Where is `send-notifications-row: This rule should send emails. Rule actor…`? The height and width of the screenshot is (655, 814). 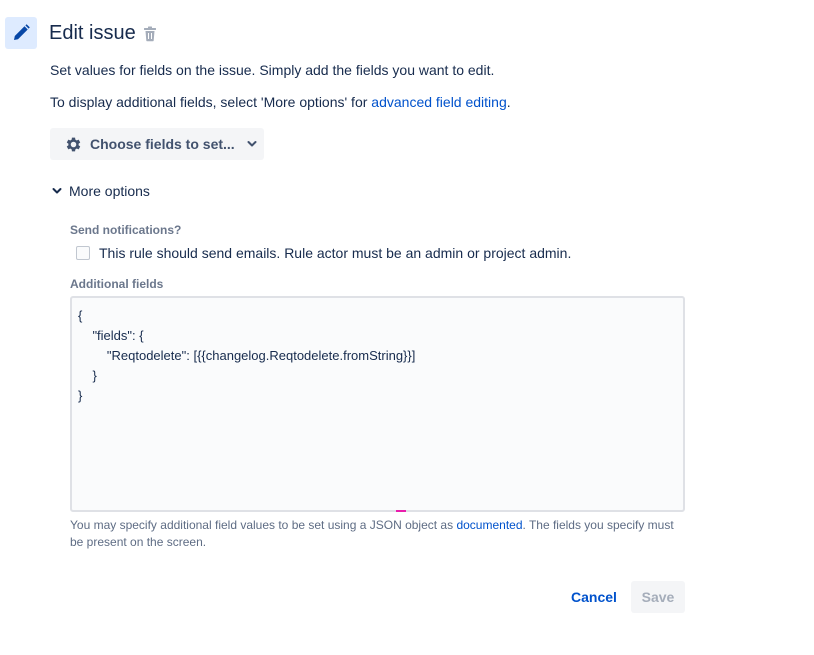
send-notifications-row: This rule should send emails. Rule actor… is located at coordinates (323, 253).